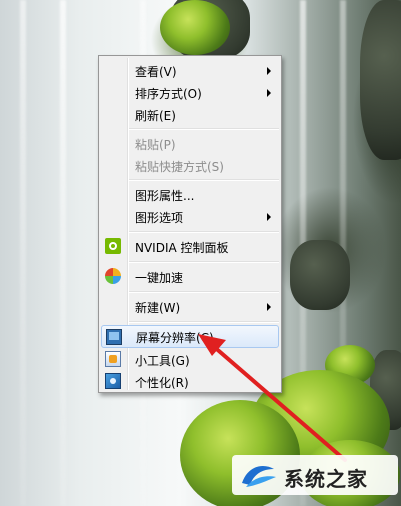 Image resolution: width=401 pixels, height=506 pixels. What do you see at coordinates (168, 94) in the screenshot?
I see `menu-item-label: 排序方式(O)` at bounding box center [168, 94].